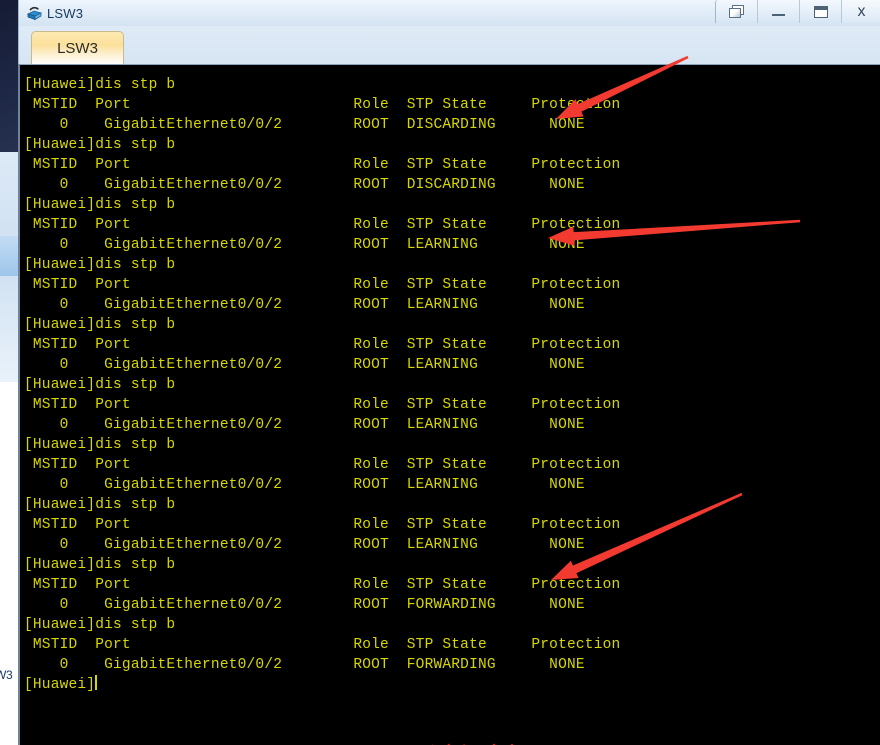 The width and height of the screenshot is (880, 745). Describe the element at coordinates (61, 684) in the screenshot. I see `terminal-line: [Huawei]` at that location.